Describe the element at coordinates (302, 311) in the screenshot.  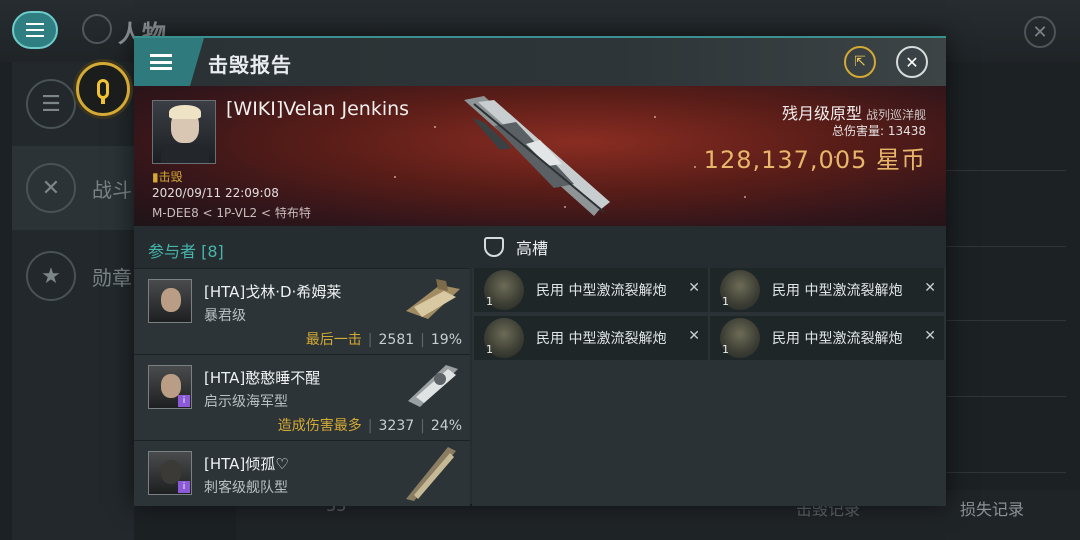
I see `participant-row: [HTA]戈林·D·希姆莱 暴君级 最后一击 | 2581 | 19%` at that location.